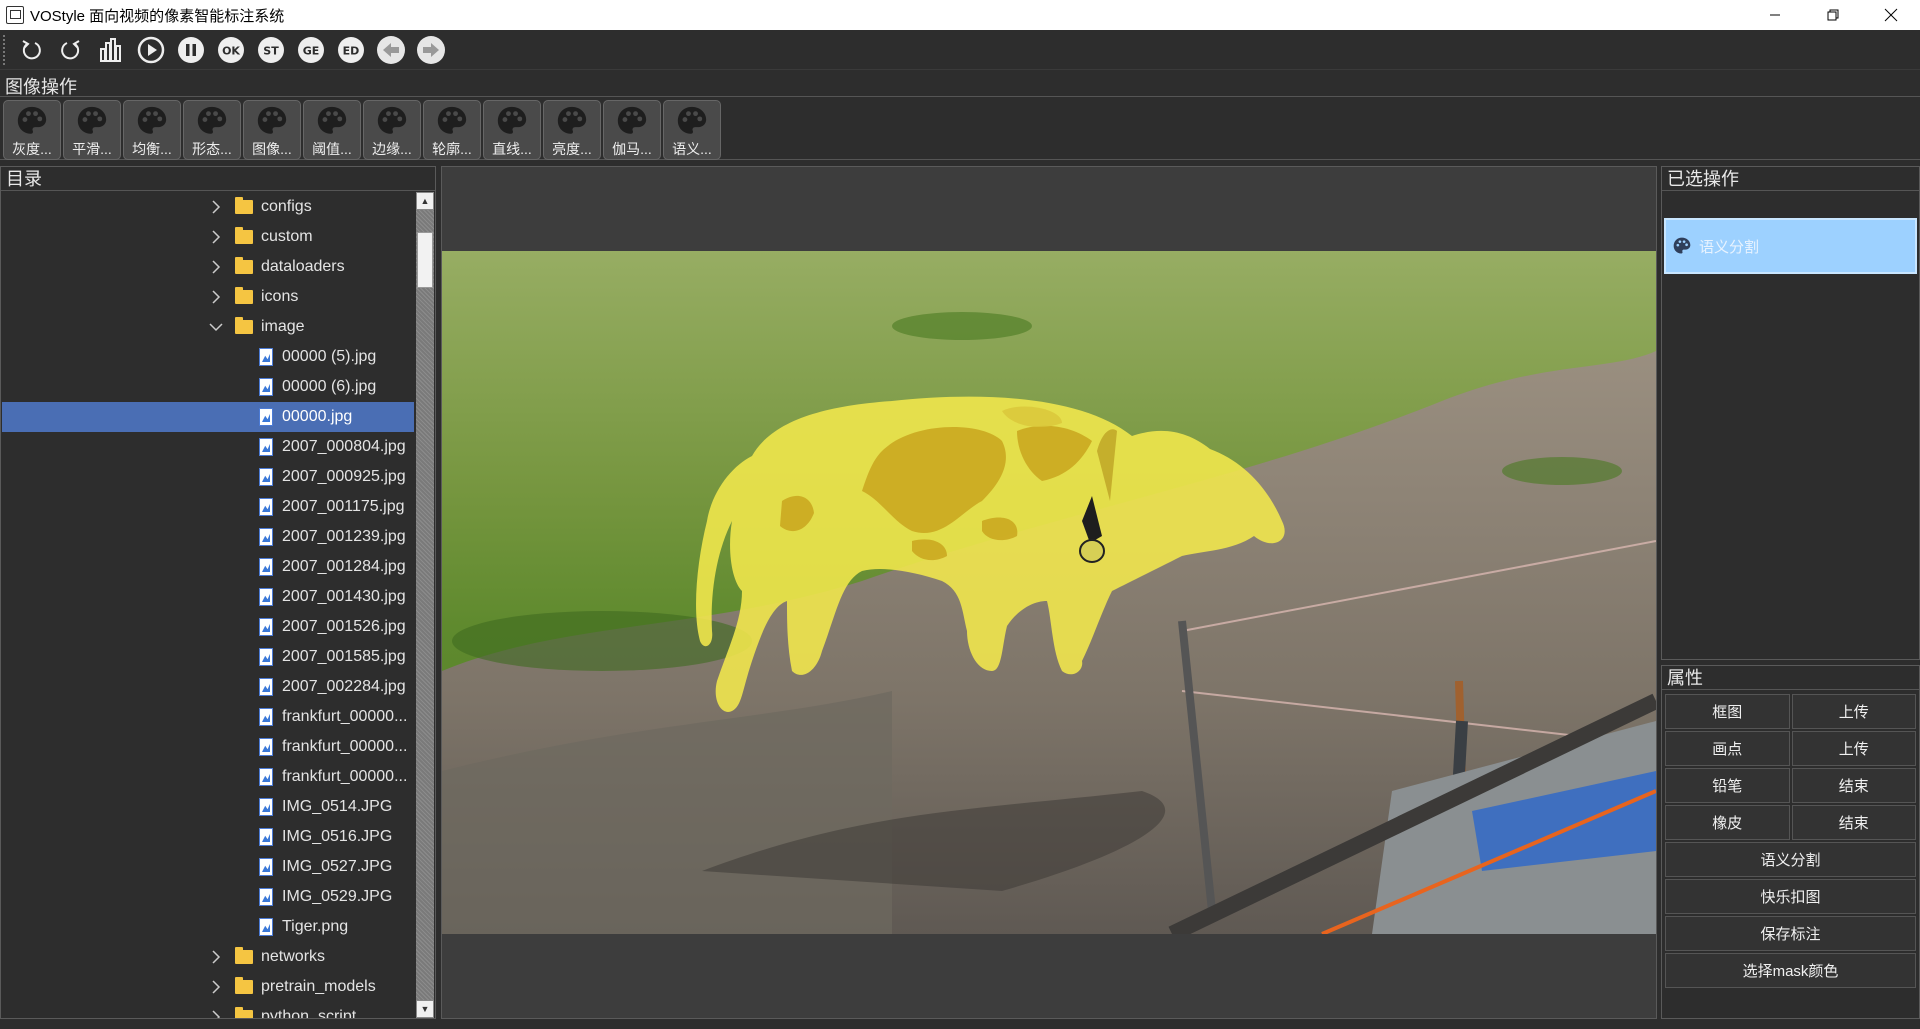 Image resolution: width=1920 pixels, height=1029 pixels. I want to click on chevron-down-icon, so click(216, 327).